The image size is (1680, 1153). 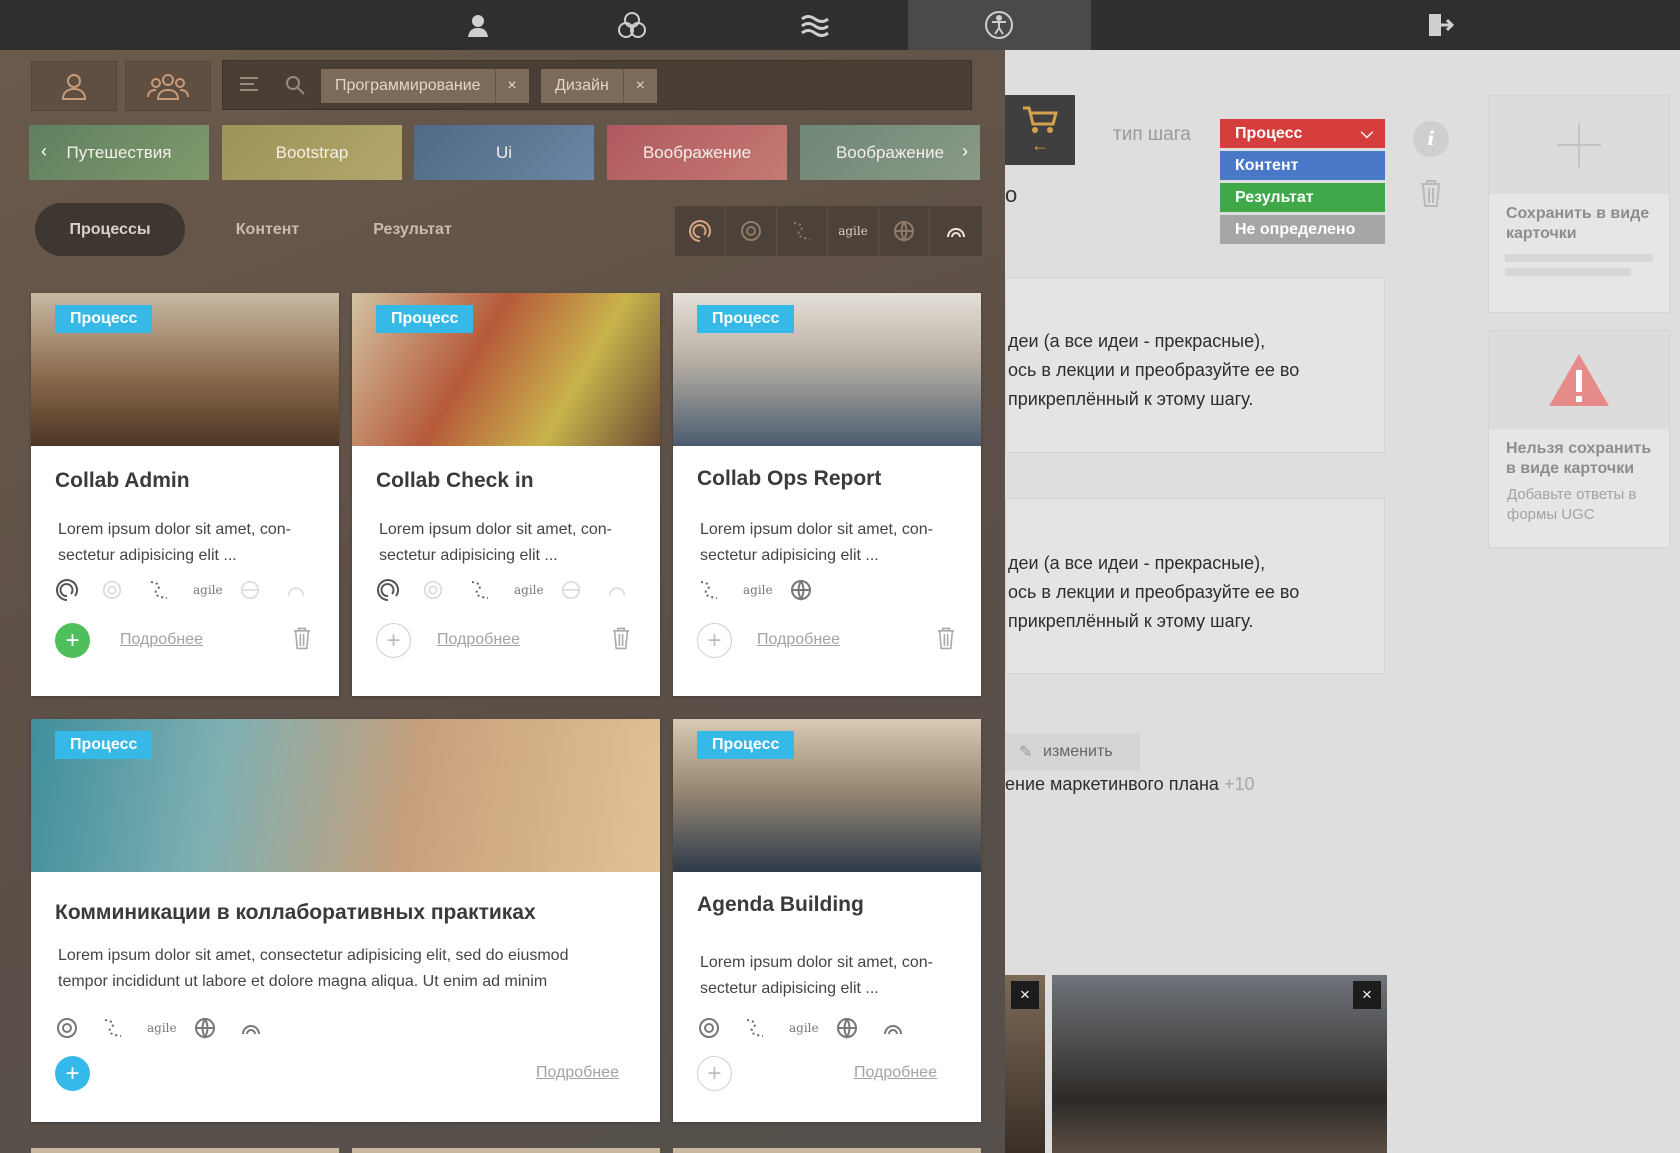 What do you see at coordinates (249, 86) in the screenshot?
I see `menu-icon` at bounding box center [249, 86].